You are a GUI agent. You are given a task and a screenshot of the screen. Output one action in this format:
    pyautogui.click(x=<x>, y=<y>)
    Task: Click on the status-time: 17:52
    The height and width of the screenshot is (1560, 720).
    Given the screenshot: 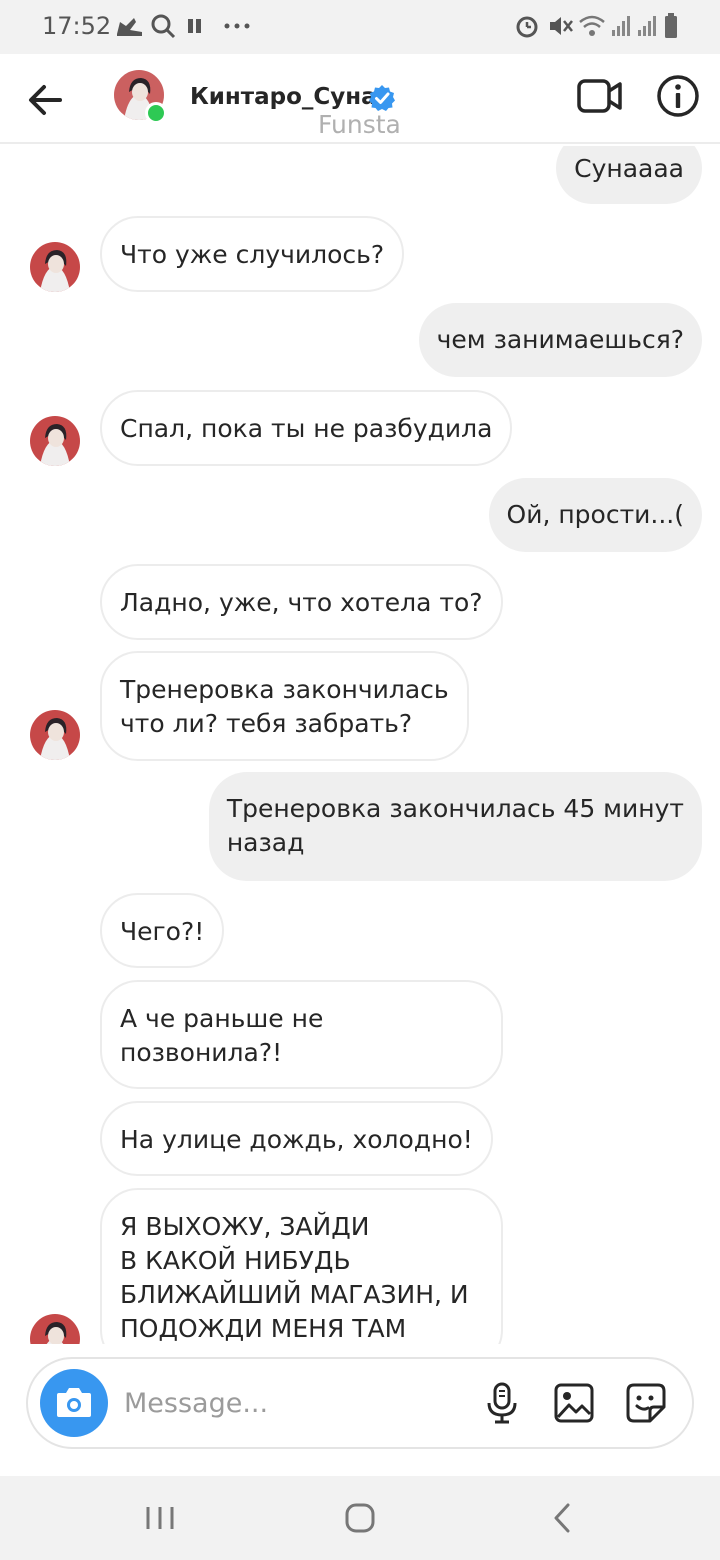 What is the action you would take?
    pyautogui.click(x=77, y=26)
    